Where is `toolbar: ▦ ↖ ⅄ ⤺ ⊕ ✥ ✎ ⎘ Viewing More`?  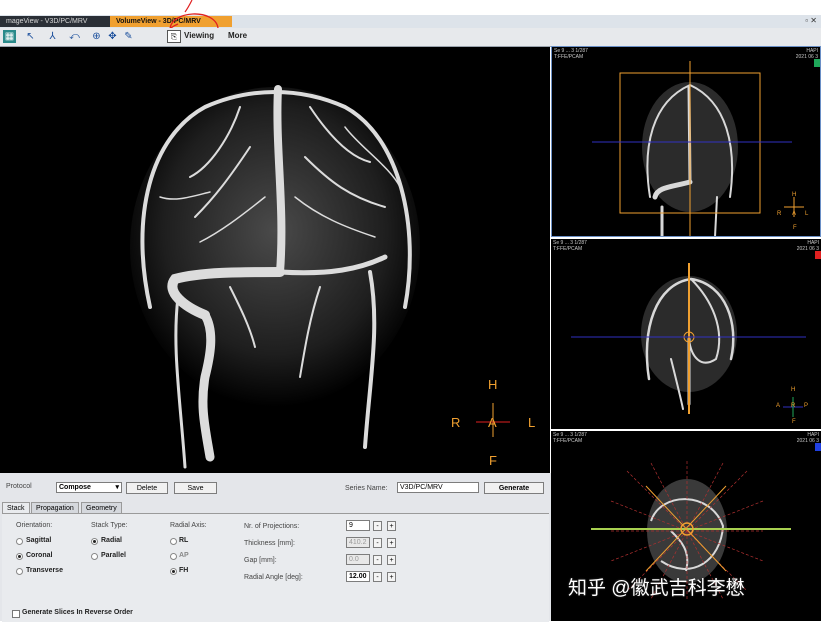 toolbar: ▦ ↖ ⅄ ⤺ ⊕ ✥ ✎ ⎘ Viewing More is located at coordinates (410, 37).